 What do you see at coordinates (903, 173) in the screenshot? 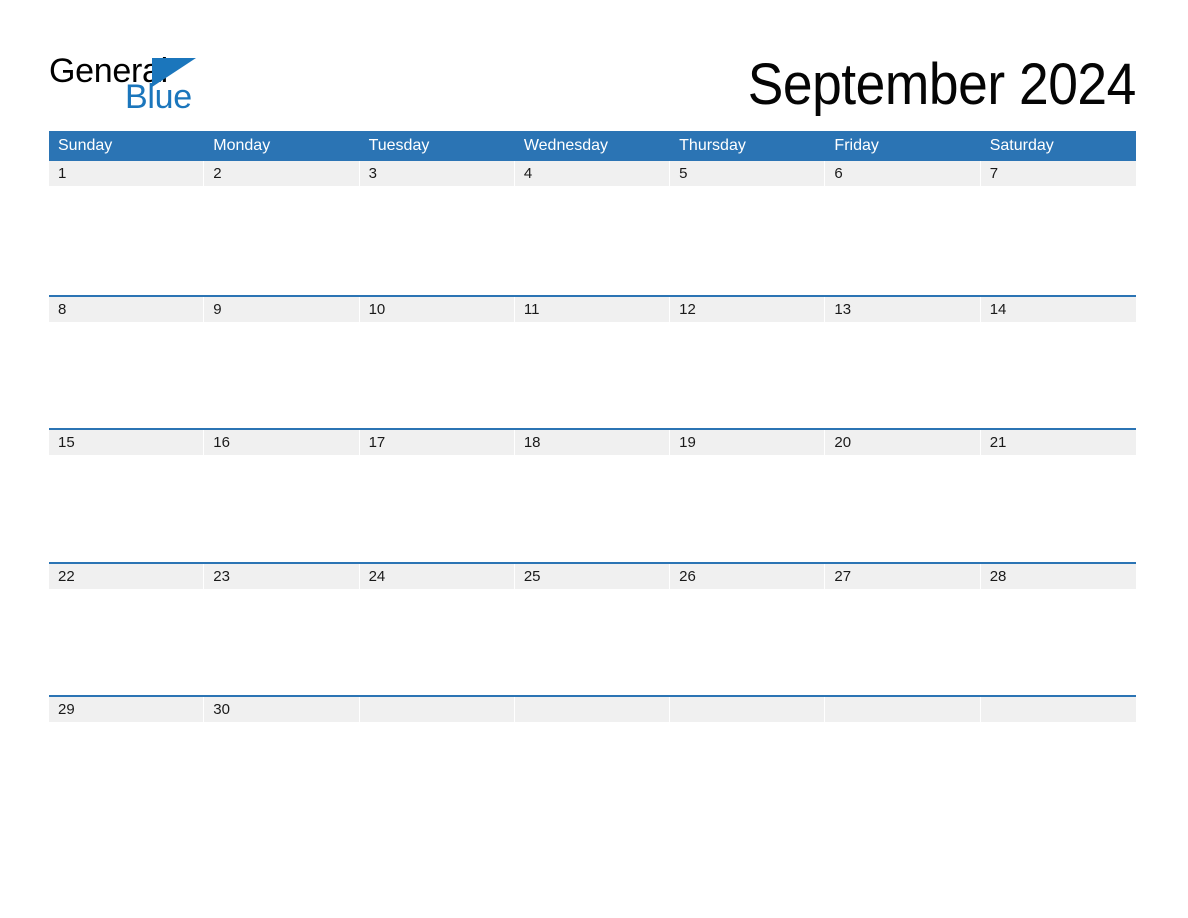
I see `day-cell-6: 6` at bounding box center [903, 173].